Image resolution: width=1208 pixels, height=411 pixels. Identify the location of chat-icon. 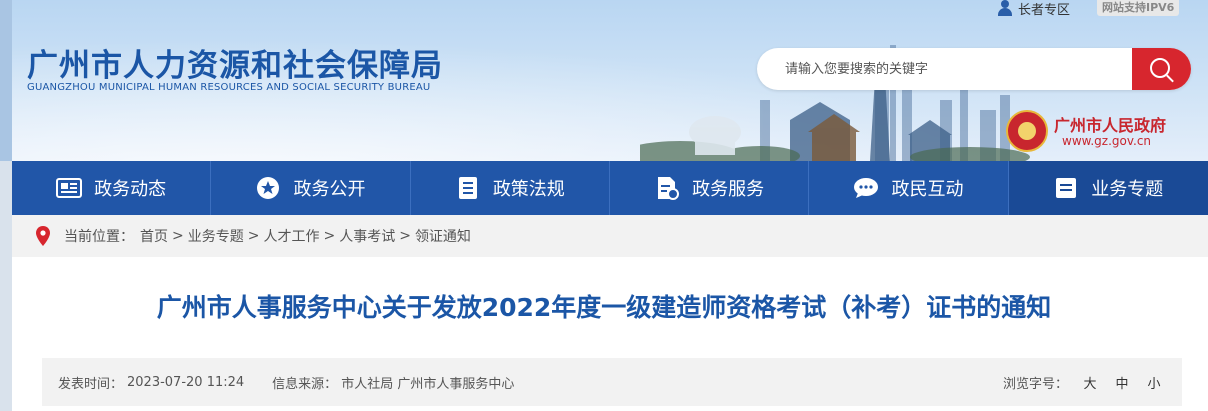
(866, 188).